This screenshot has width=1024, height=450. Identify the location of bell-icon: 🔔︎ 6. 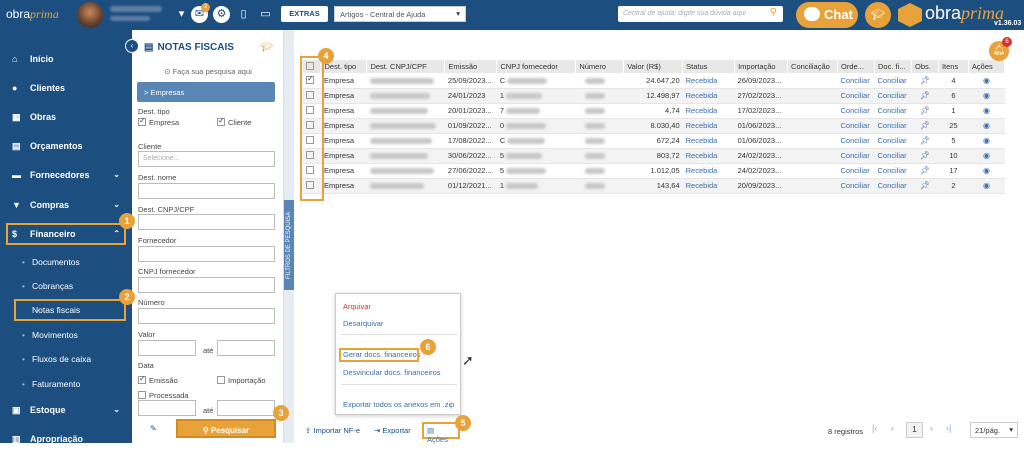
(1000, 49).